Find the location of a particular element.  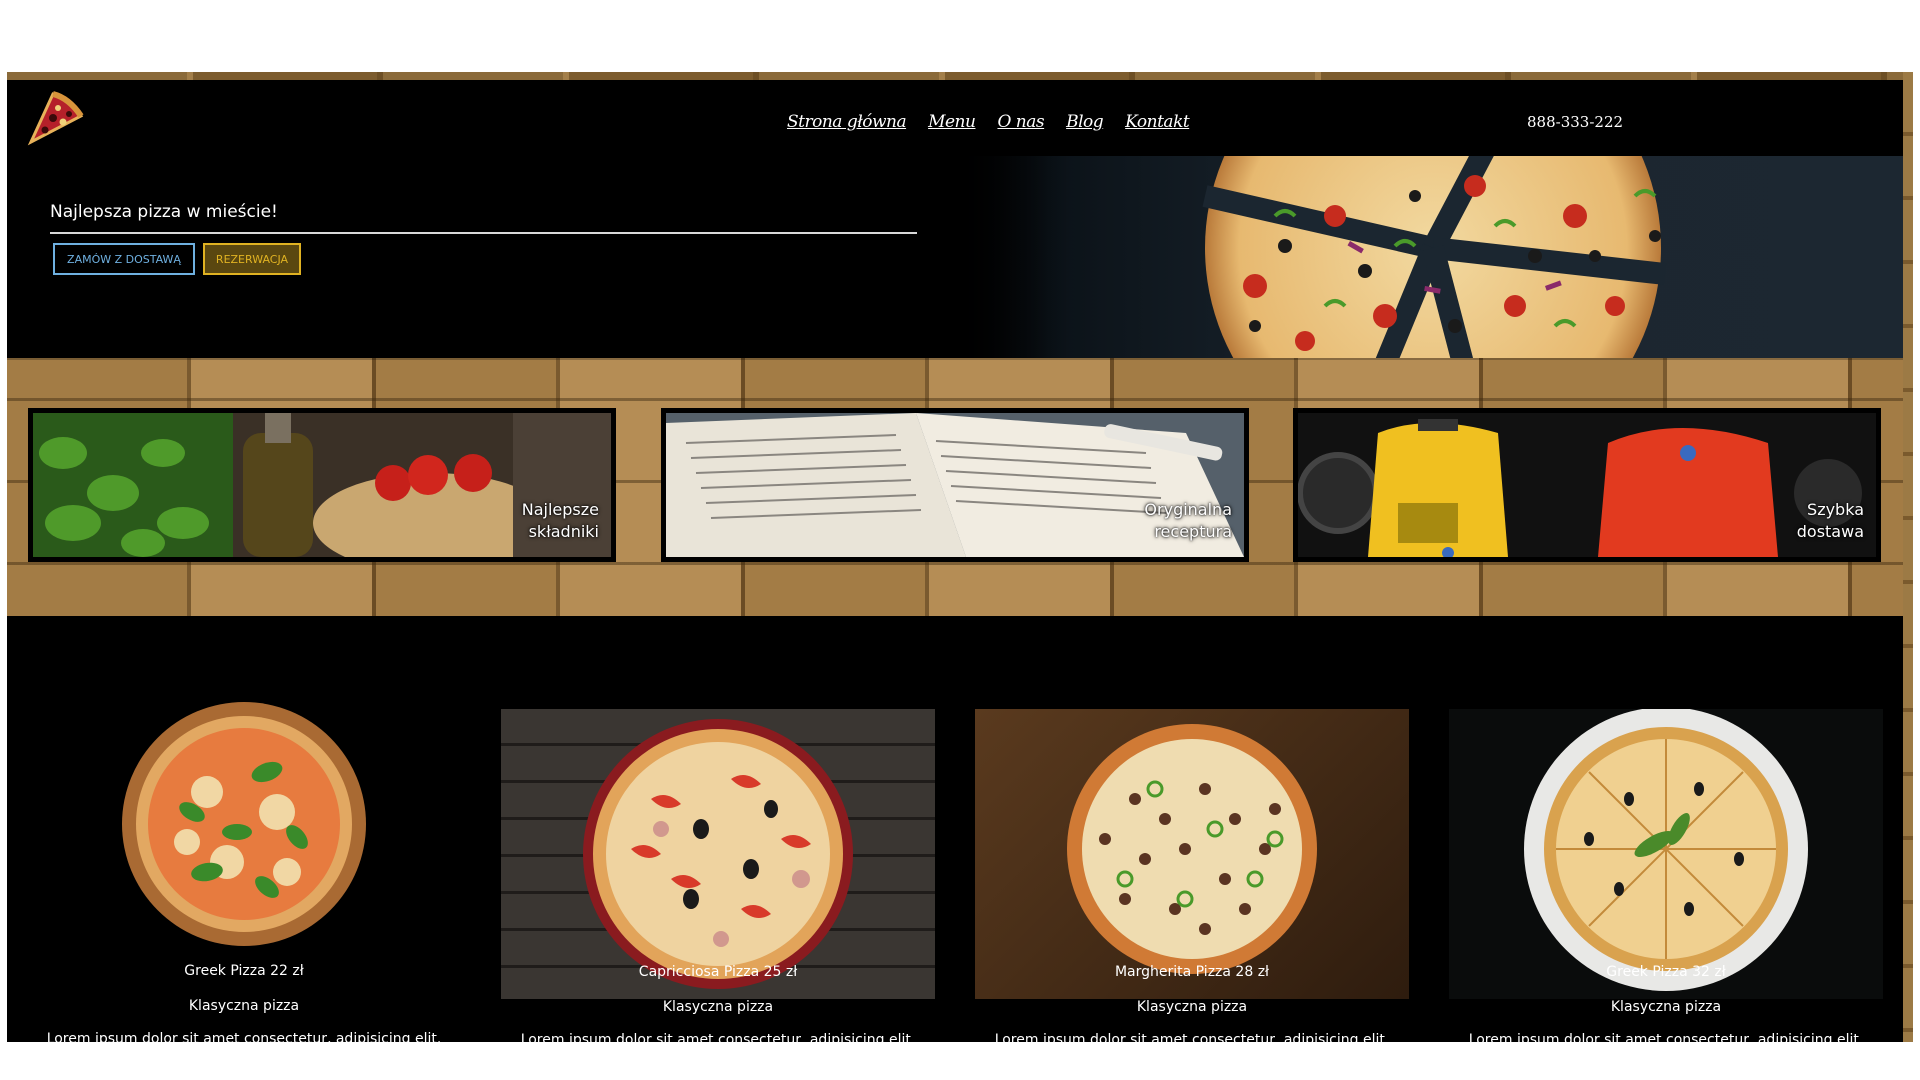

feature-label-delivery: Szybka dostawa is located at coordinates (1830, 520).